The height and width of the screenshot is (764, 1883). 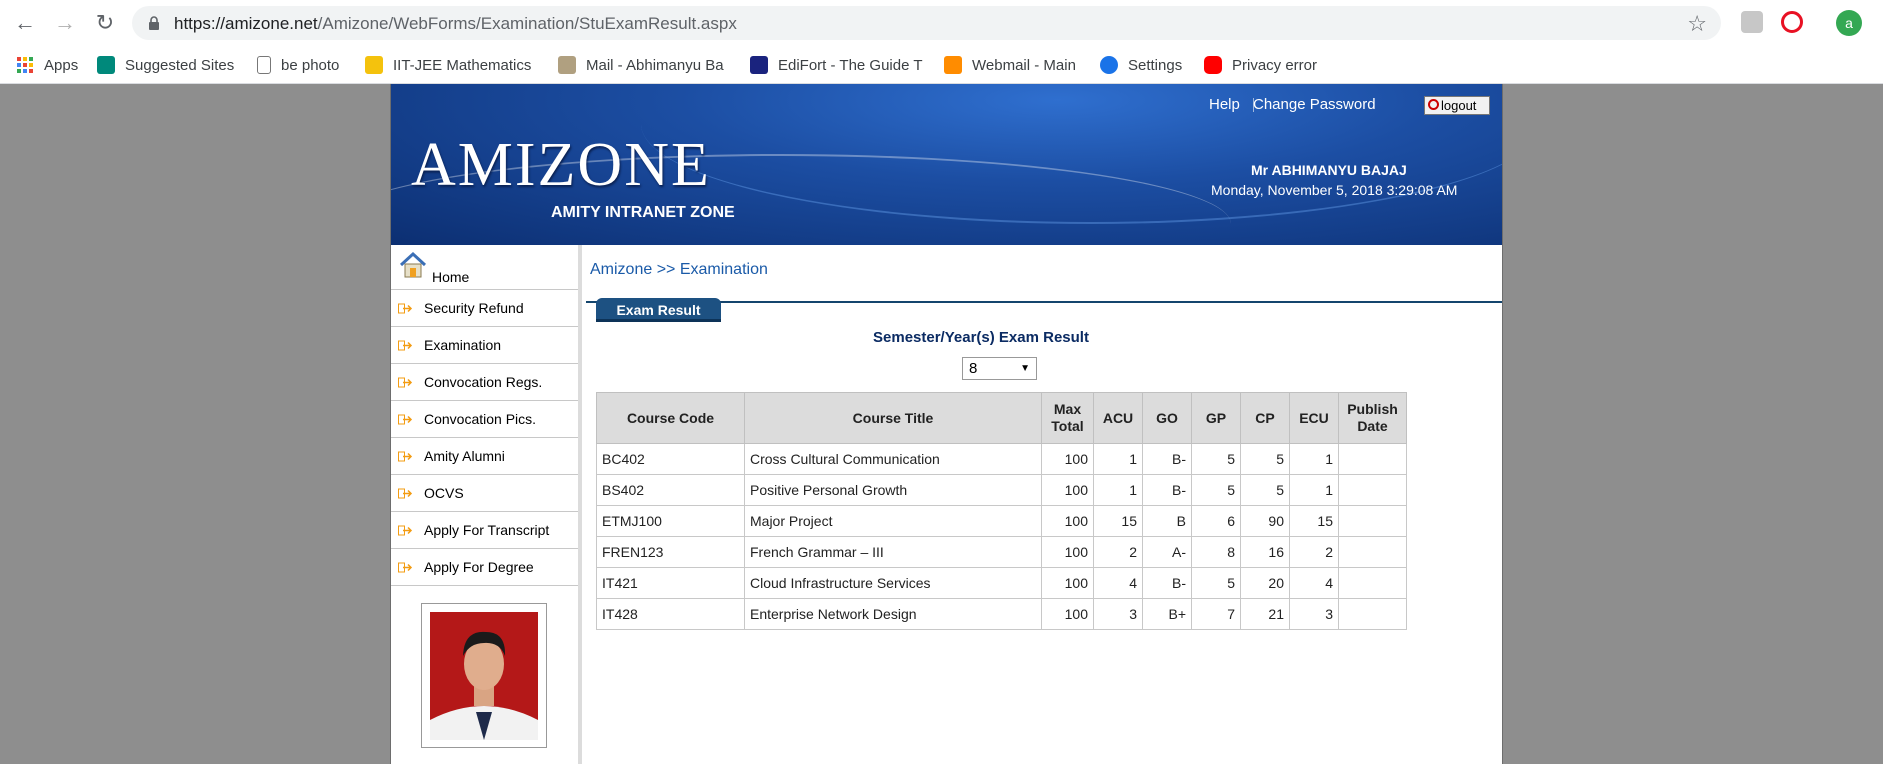 I want to click on help-link: Help, so click(x=1224, y=104).